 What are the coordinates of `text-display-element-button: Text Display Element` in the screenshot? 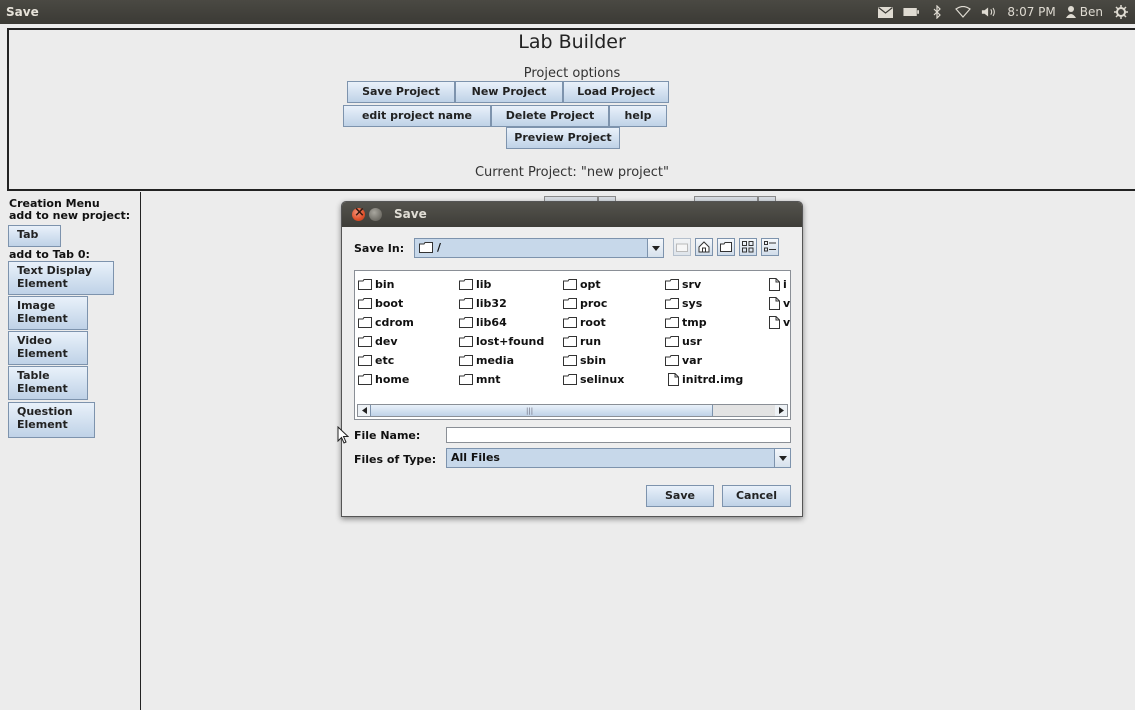 It's located at (61, 278).